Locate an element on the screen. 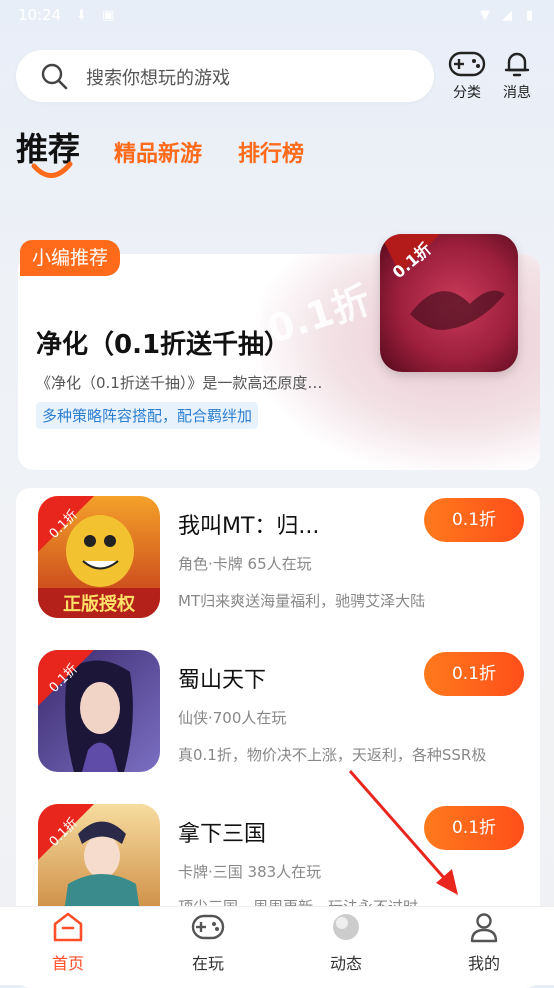 The width and height of the screenshot is (554, 988). planet-icon is located at coordinates (346, 927).